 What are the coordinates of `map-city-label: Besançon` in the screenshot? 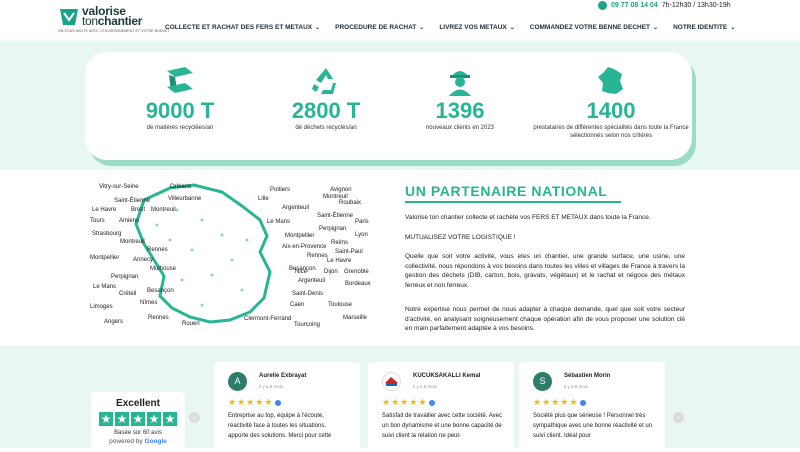 It's located at (160, 291).